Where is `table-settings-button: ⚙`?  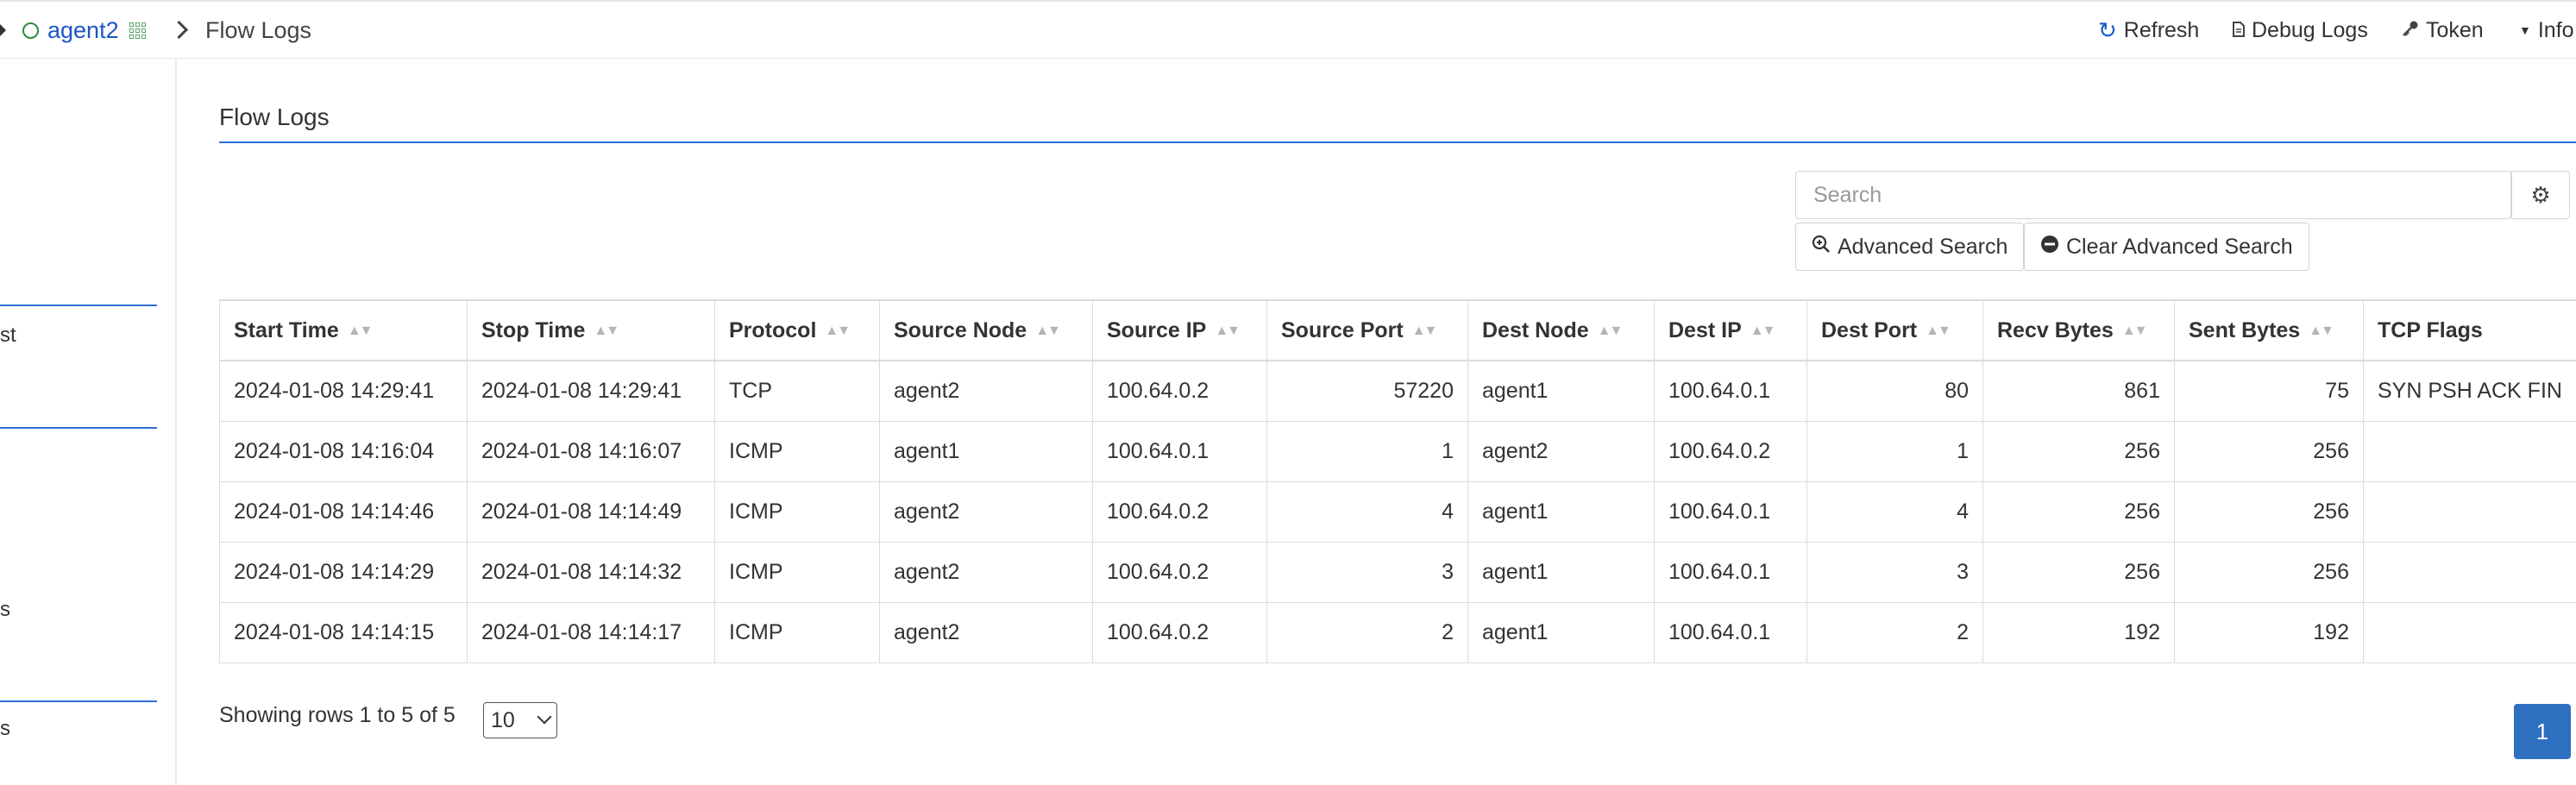 table-settings-button: ⚙ is located at coordinates (2540, 195).